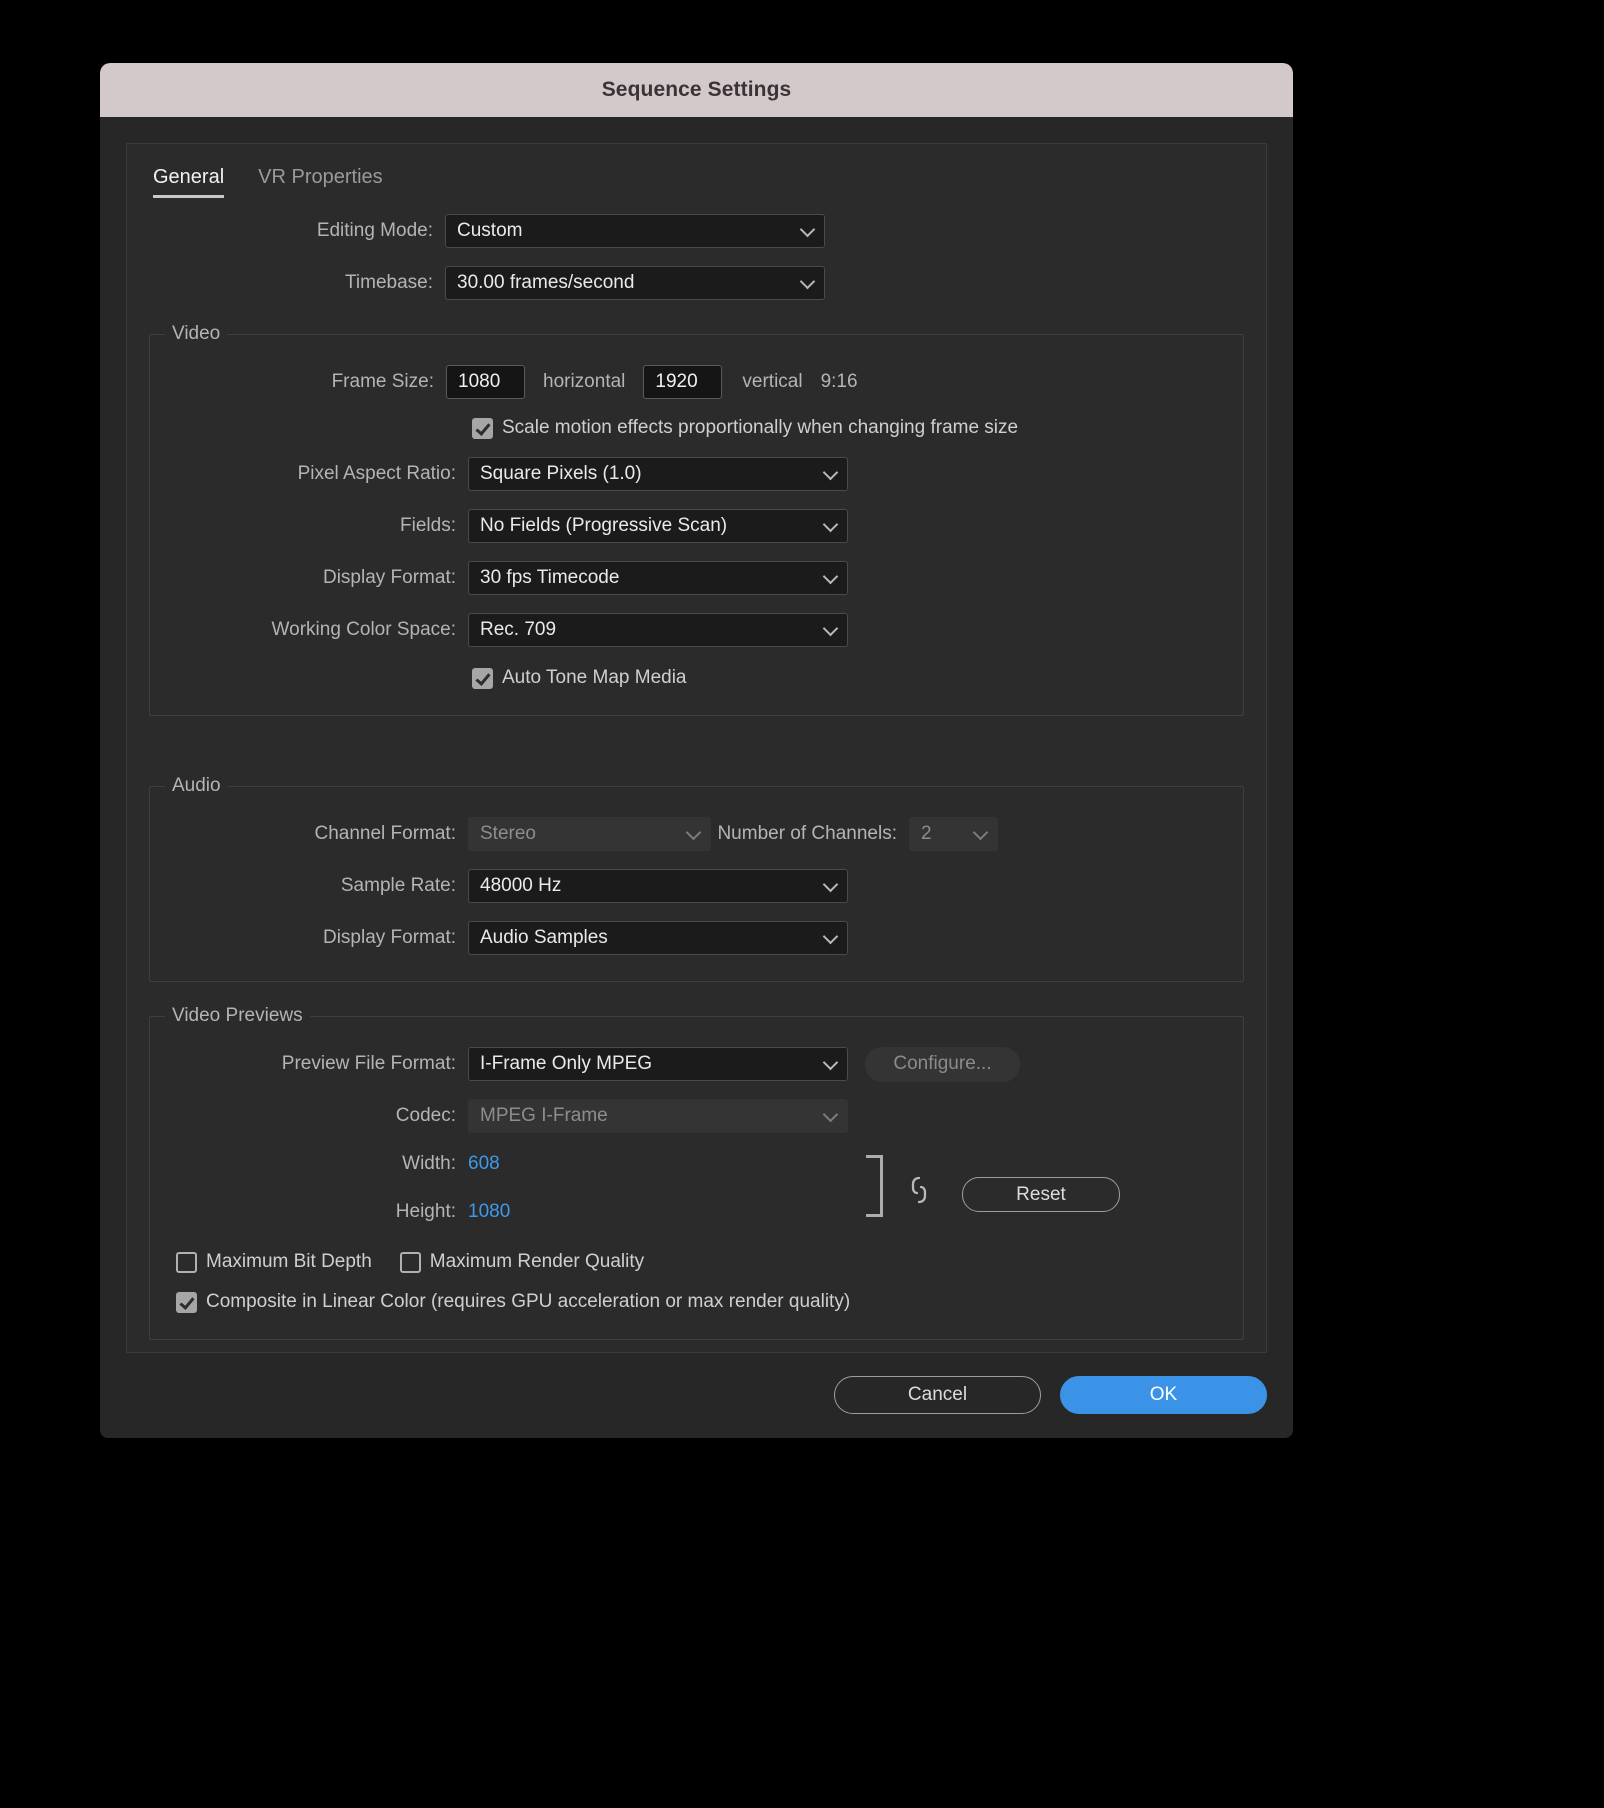  What do you see at coordinates (237, 1016) in the screenshot?
I see `video-previews-group-legend: Video Previews` at bounding box center [237, 1016].